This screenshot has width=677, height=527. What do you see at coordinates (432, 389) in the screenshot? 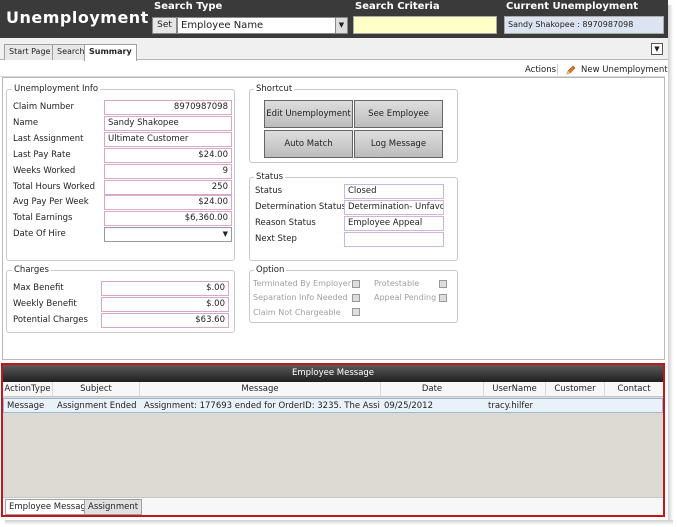
I see `col-date: Date` at bounding box center [432, 389].